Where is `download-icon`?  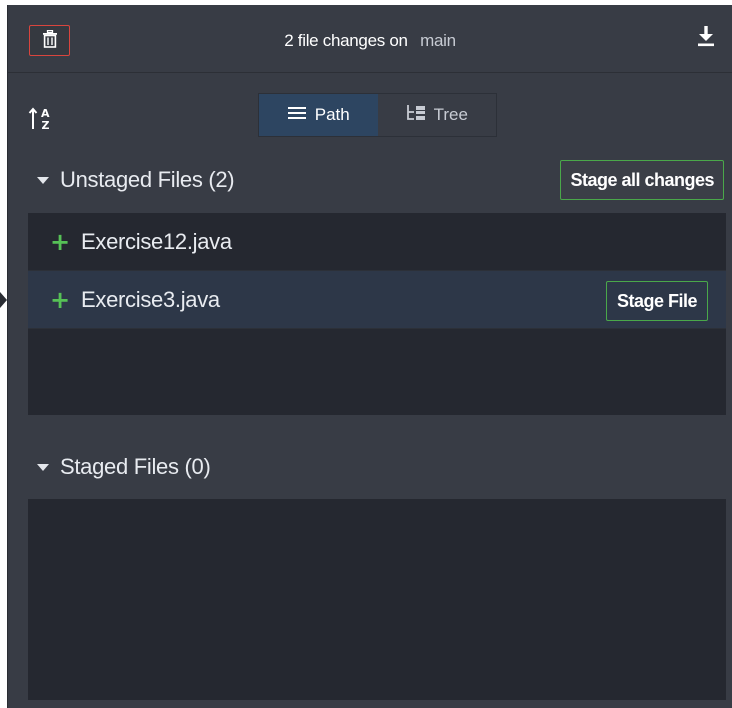
download-icon is located at coordinates (706, 38).